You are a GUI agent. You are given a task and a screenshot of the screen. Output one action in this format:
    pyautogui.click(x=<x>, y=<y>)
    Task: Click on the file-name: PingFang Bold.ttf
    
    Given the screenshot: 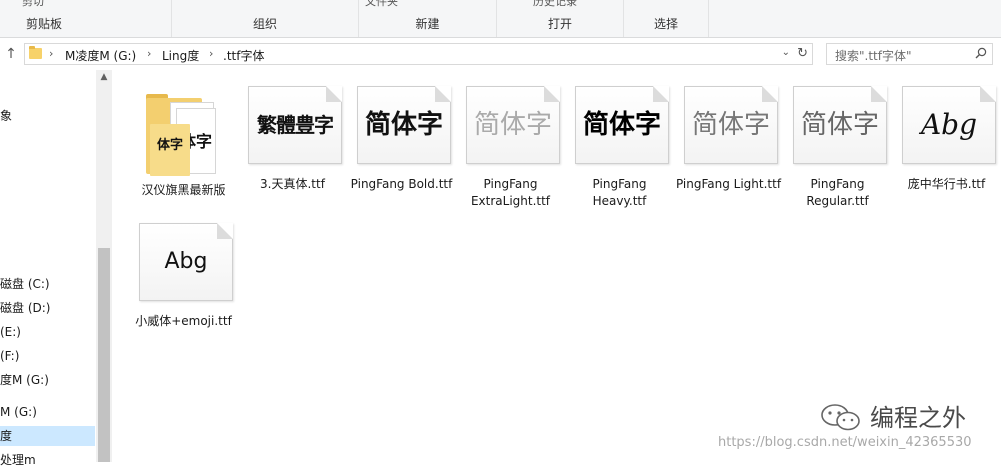 What is the action you would take?
    pyautogui.click(x=401, y=184)
    